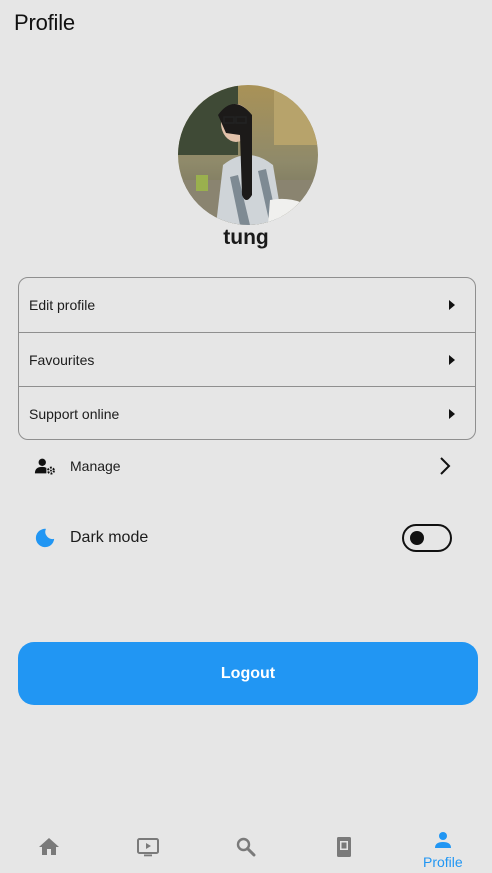 This screenshot has width=492, height=873. I want to click on nav-item-profile: Profile, so click(443, 847).